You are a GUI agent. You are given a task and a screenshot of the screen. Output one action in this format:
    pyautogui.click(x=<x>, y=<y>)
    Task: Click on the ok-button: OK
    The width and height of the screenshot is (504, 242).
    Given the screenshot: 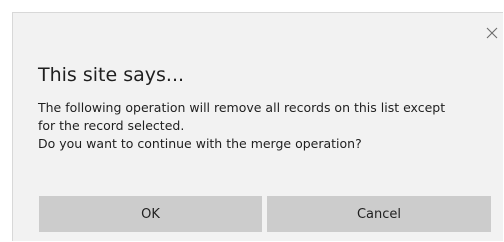 What is the action you would take?
    pyautogui.click(x=150, y=214)
    